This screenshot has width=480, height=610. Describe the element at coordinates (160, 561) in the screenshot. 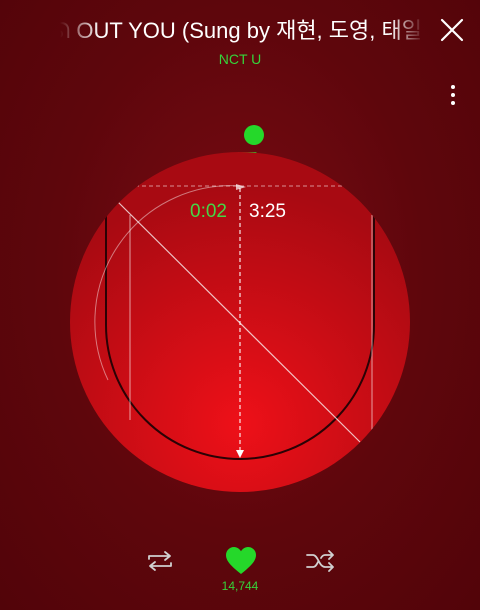

I see `repeat-icon` at that location.